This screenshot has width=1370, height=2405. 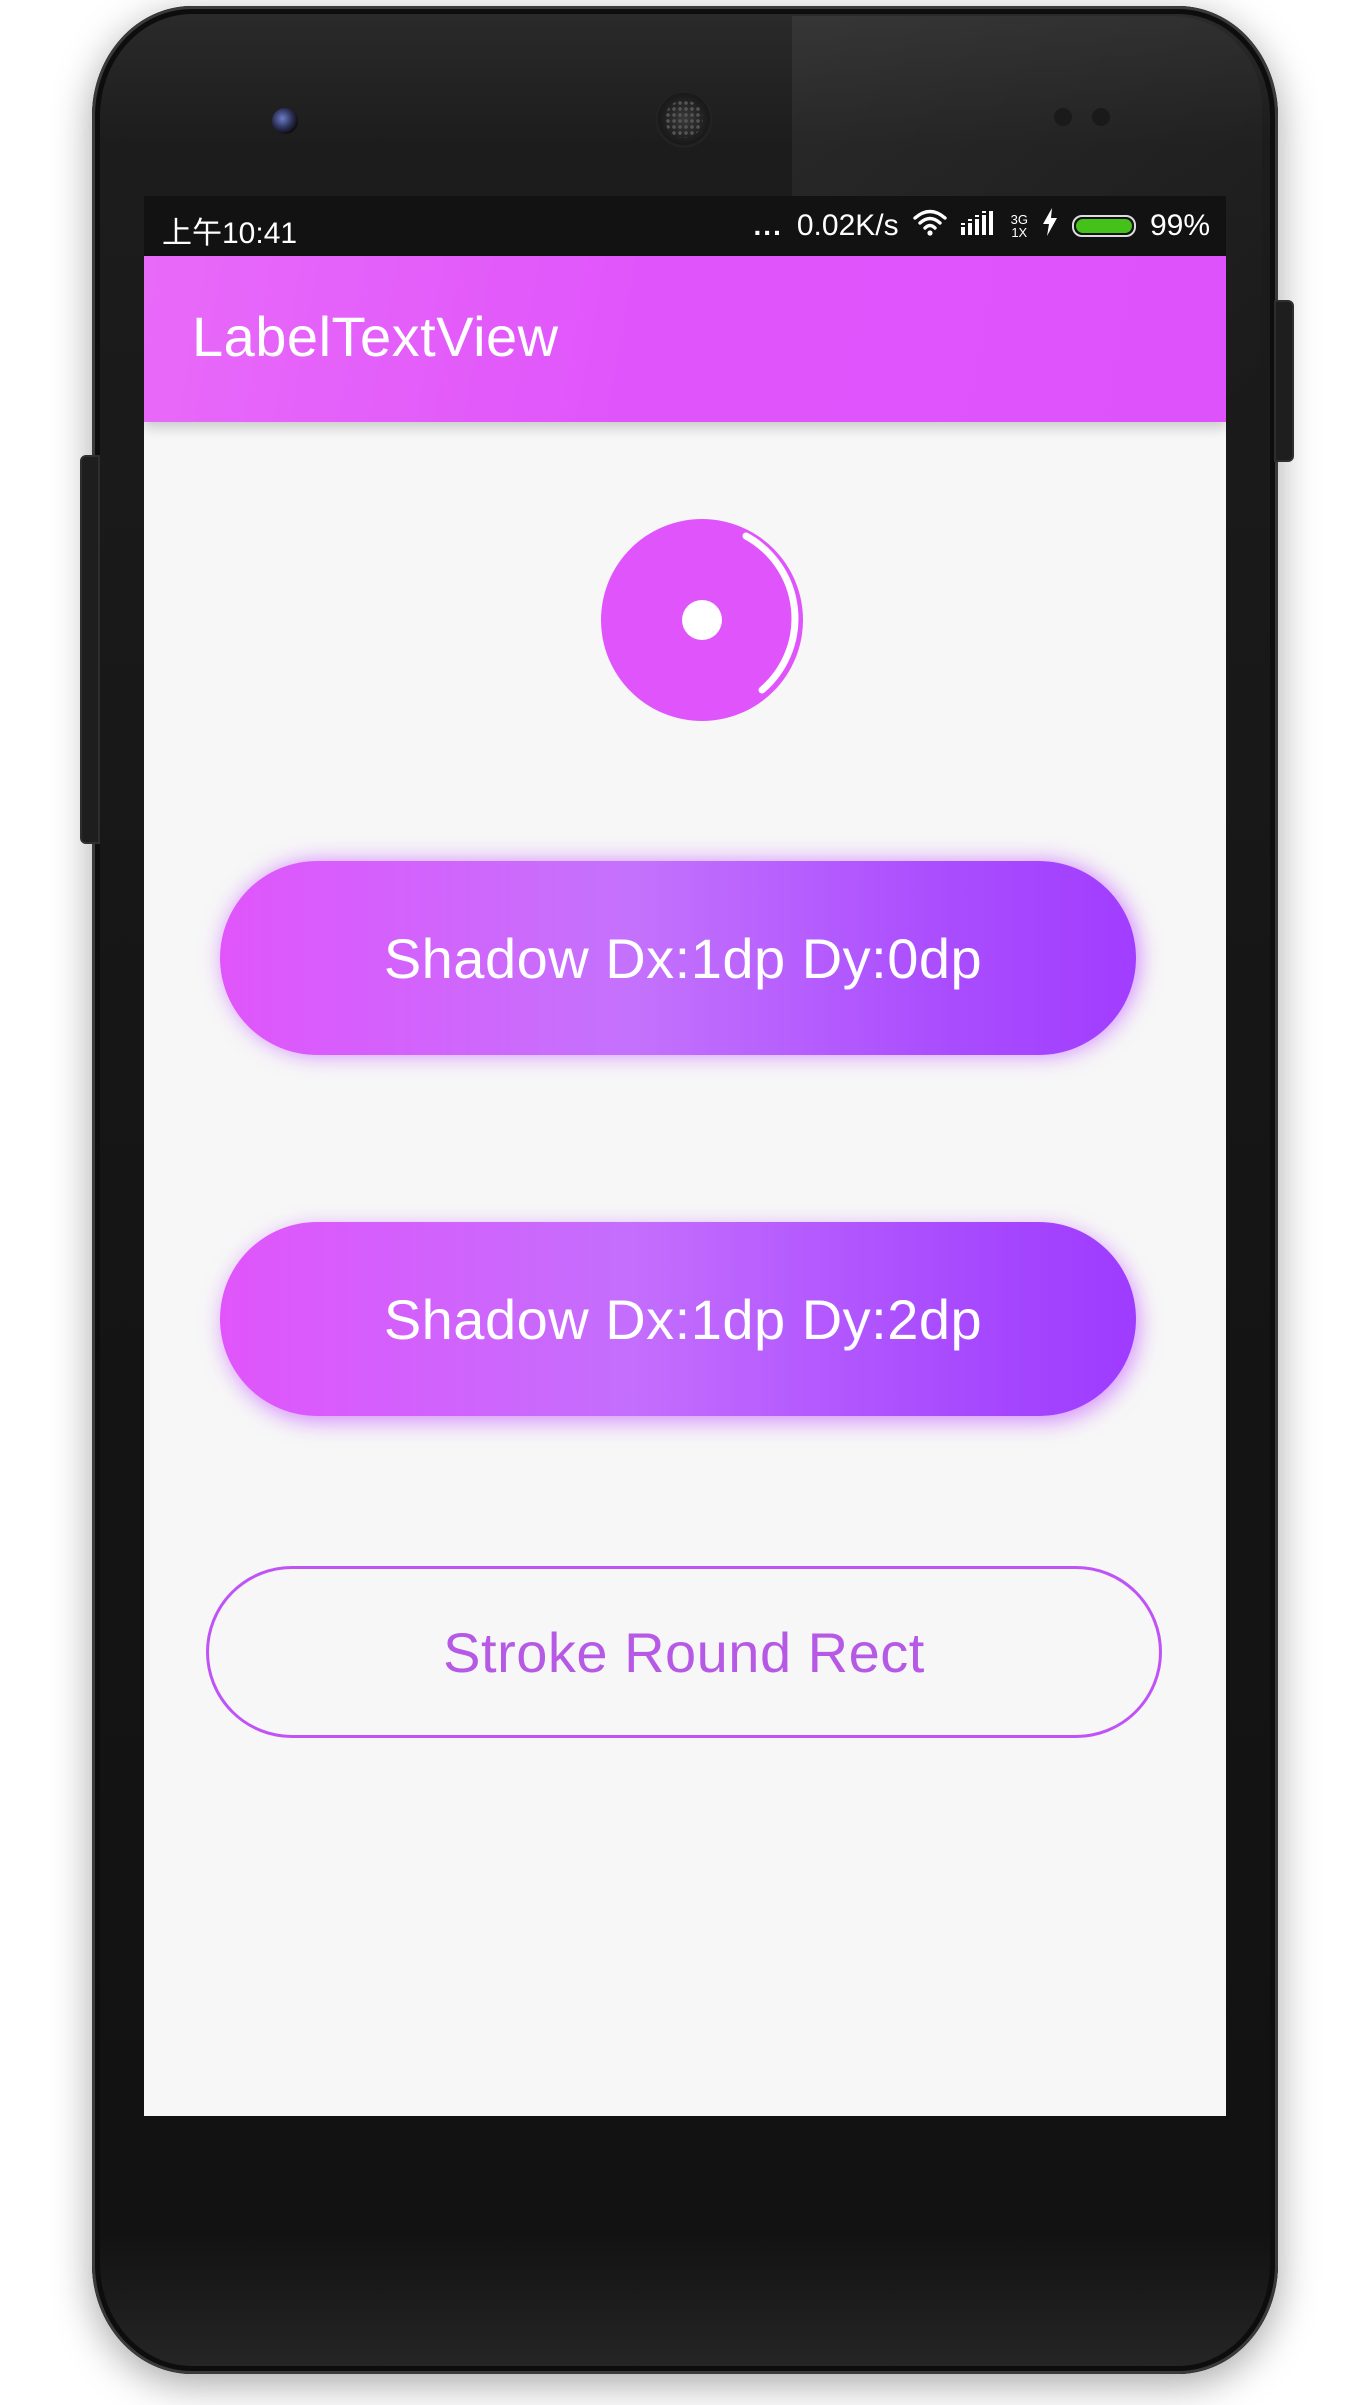 I want to click on shadow-dy0-button: Shadow Dx:1dp Dy:0dp, so click(x=678, y=958).